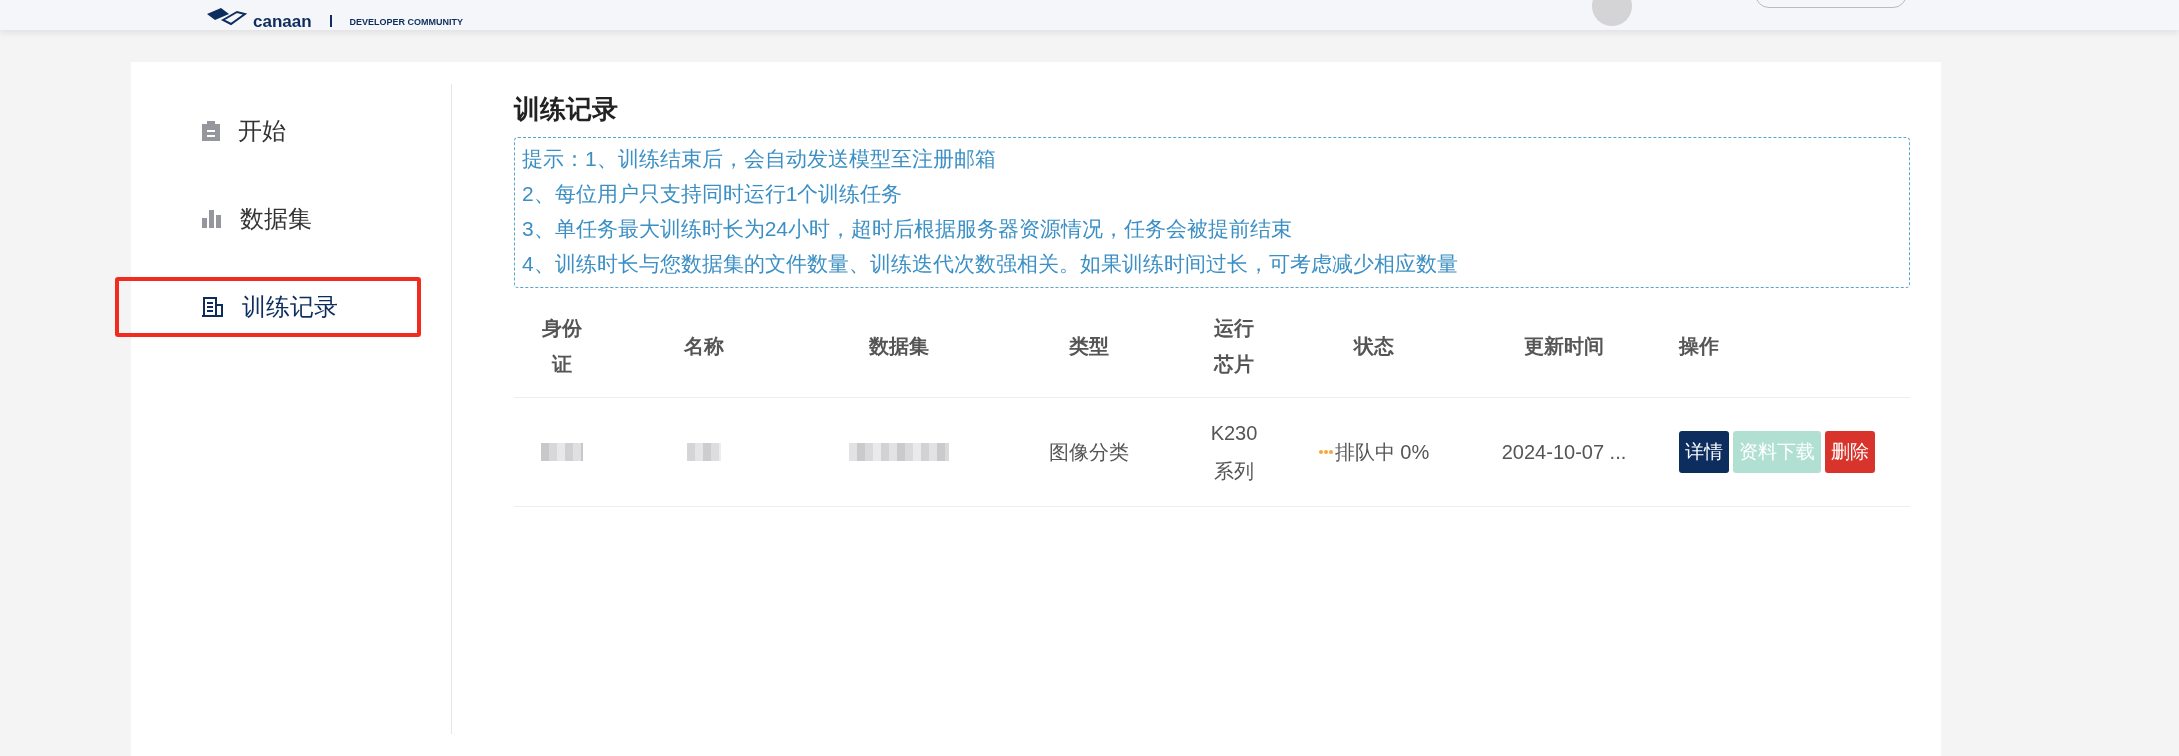 The width and height of the screenshot is (2179, 756). Describe the element at coordinates (268, 131) in the screenshot. I see `sidebar-item: 开始` at that location.